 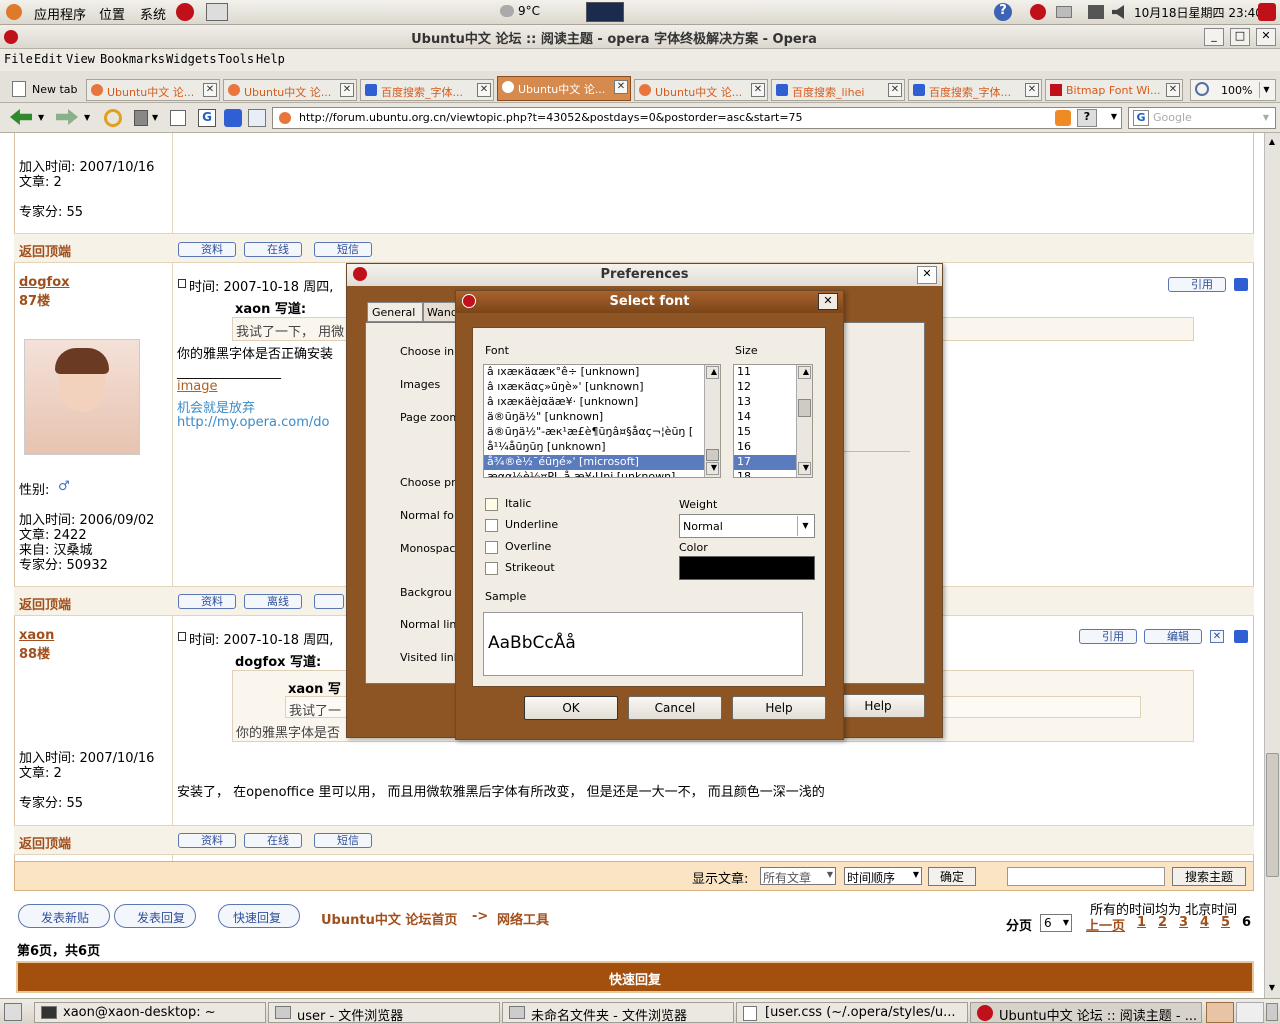 What do you see at coordinates (635, 977) in the screenshot?
I see `quick-reply-bar: 快速回复` at bounding box center [635, 977].